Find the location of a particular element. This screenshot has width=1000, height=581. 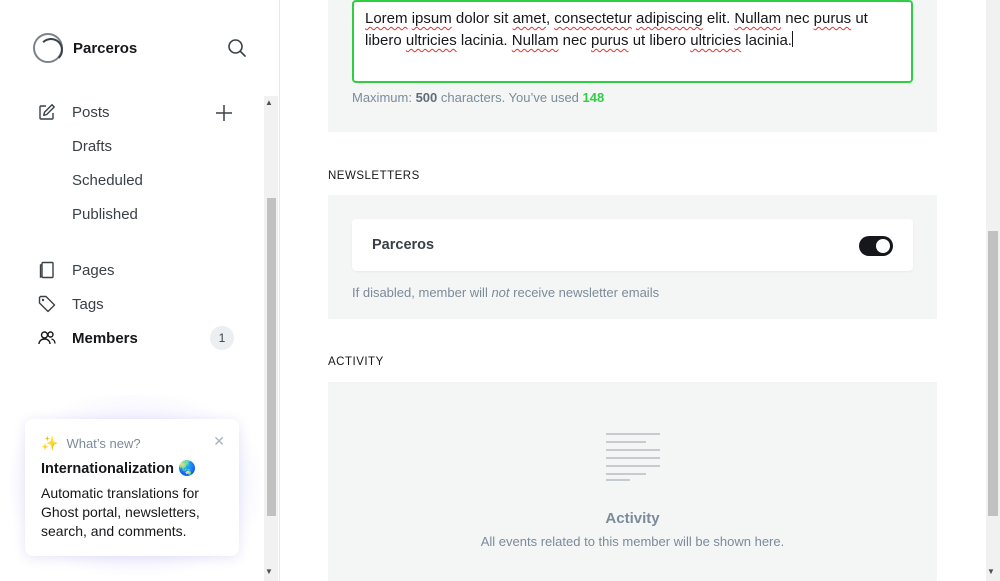

activity-list-icon is located at coordinates (633, 457).